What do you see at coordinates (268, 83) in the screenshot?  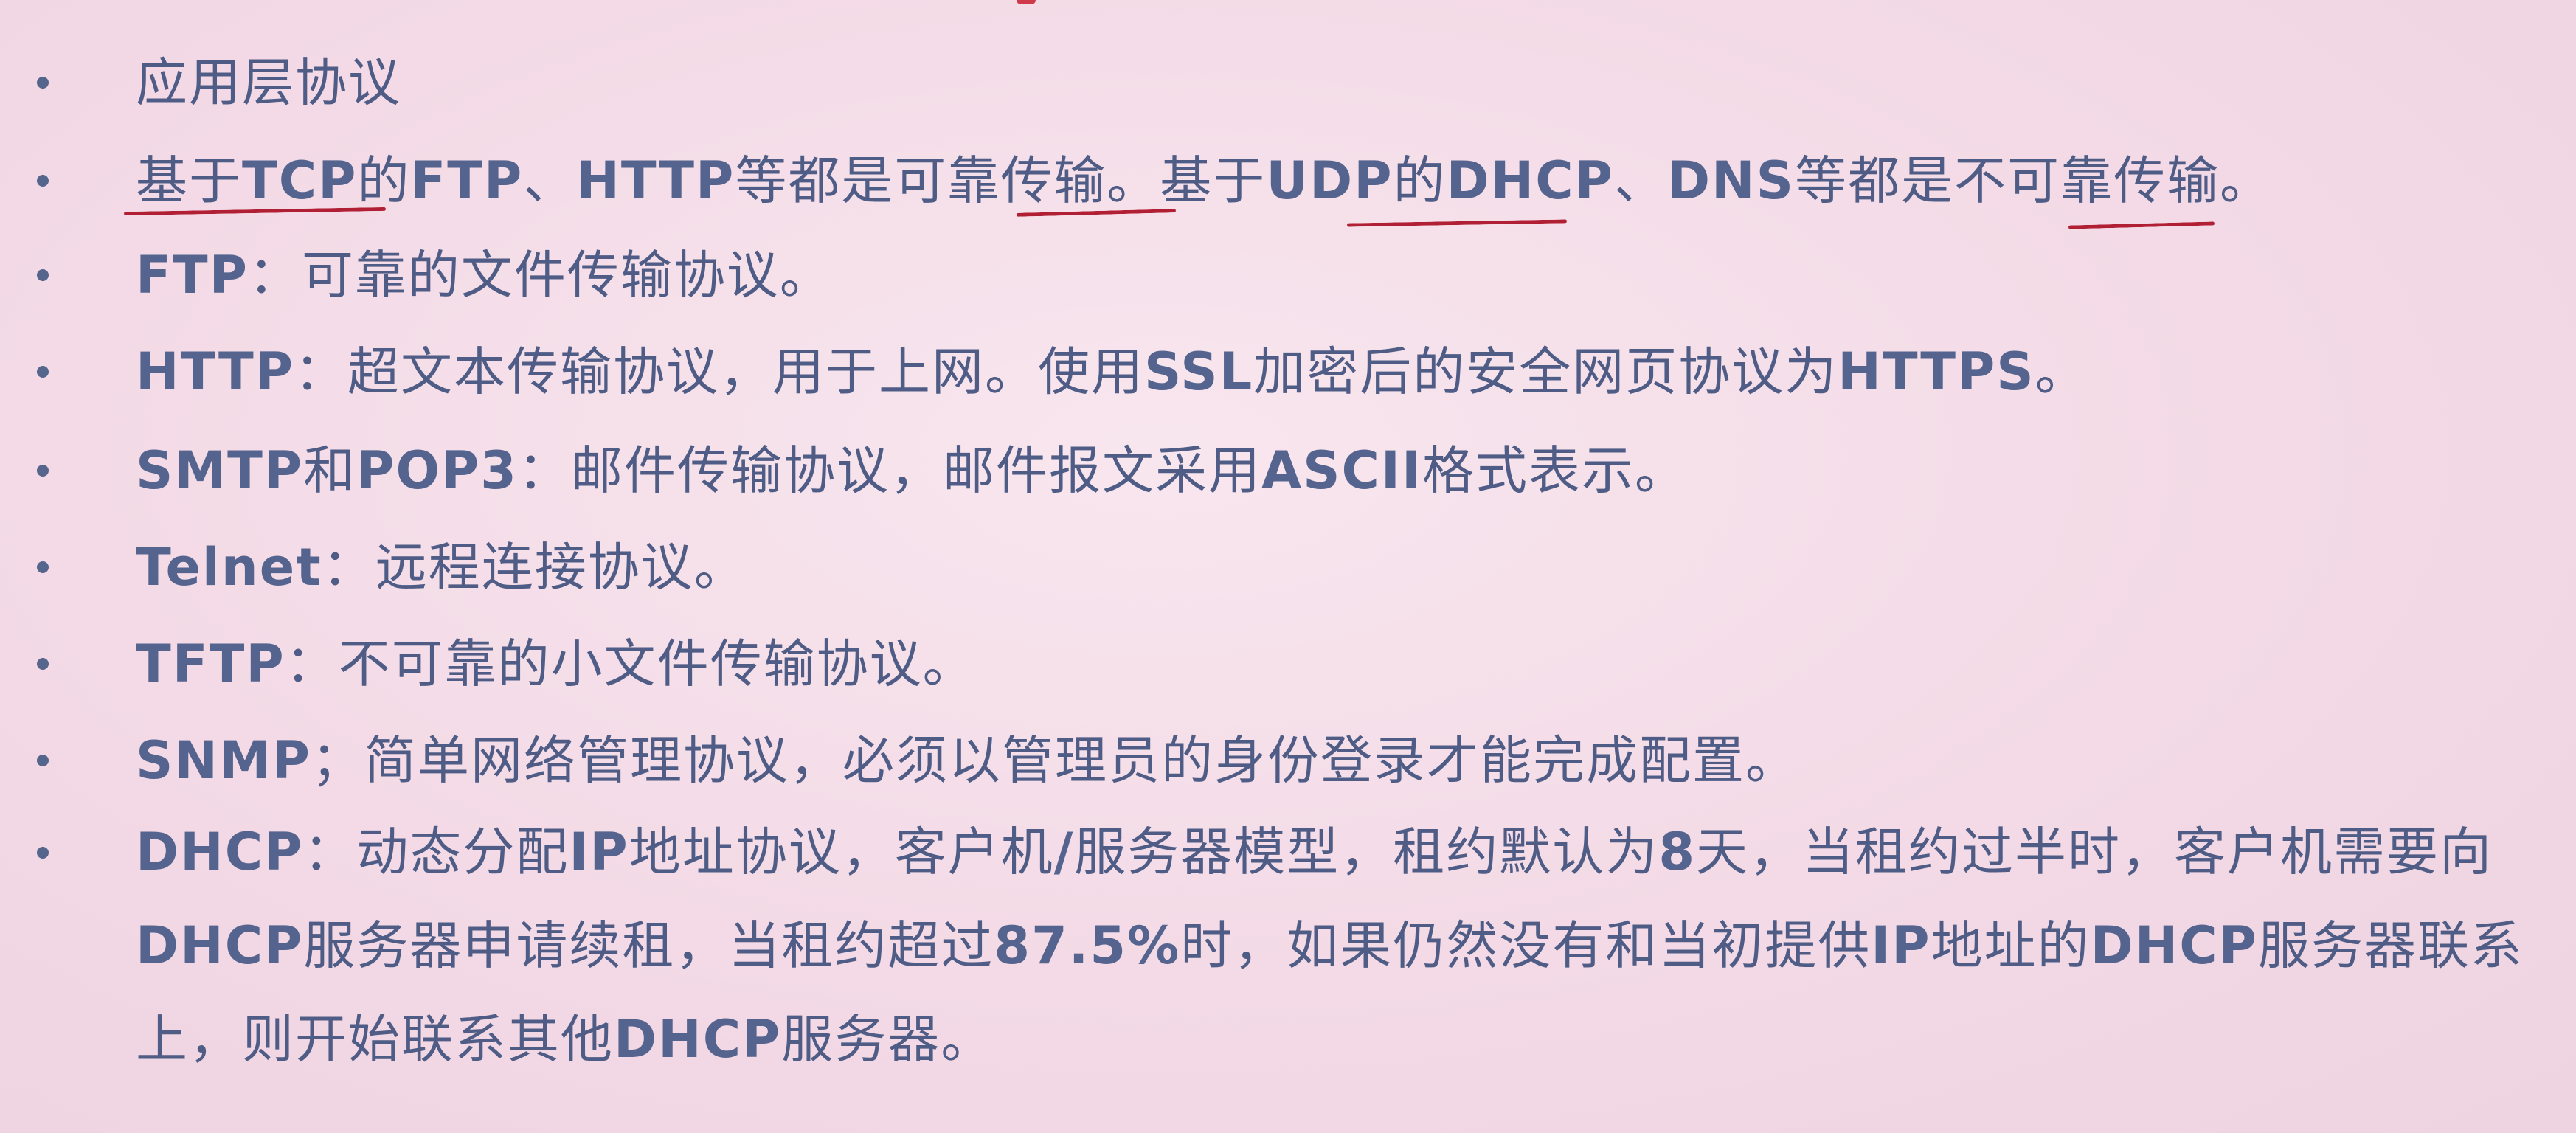 I see `list-item-text: 应用层协议` at bounding box center [268, 83].